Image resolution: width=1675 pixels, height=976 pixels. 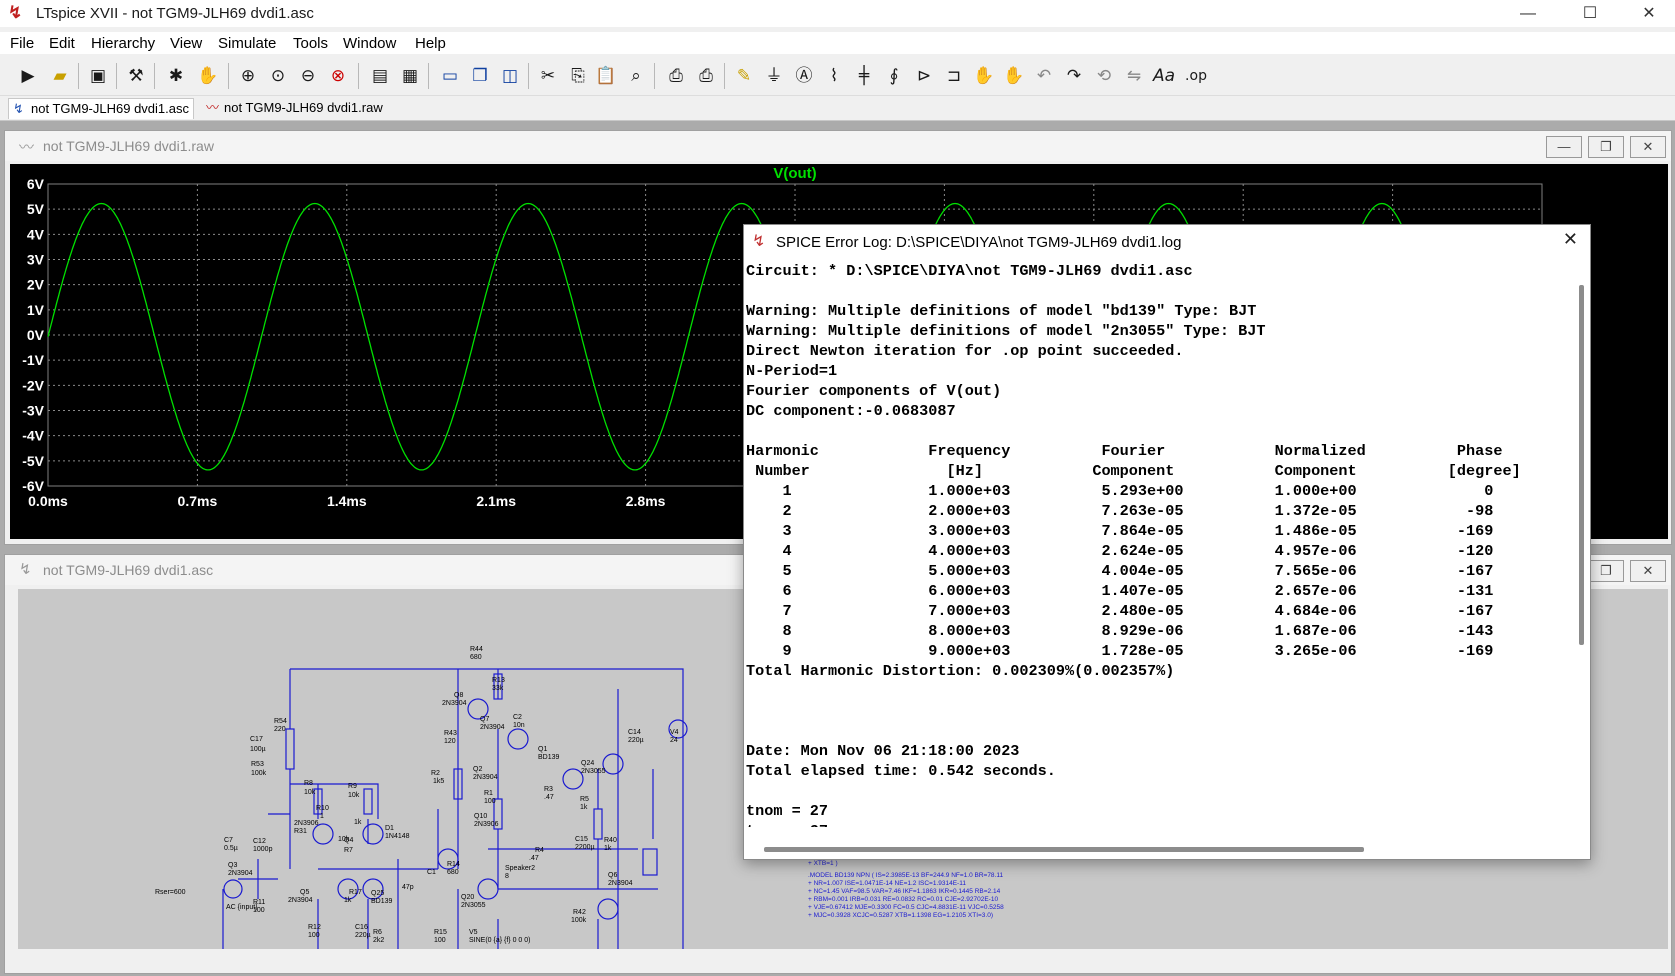 I want to click on schematic-label: Q8, so click(x=458, y=695).